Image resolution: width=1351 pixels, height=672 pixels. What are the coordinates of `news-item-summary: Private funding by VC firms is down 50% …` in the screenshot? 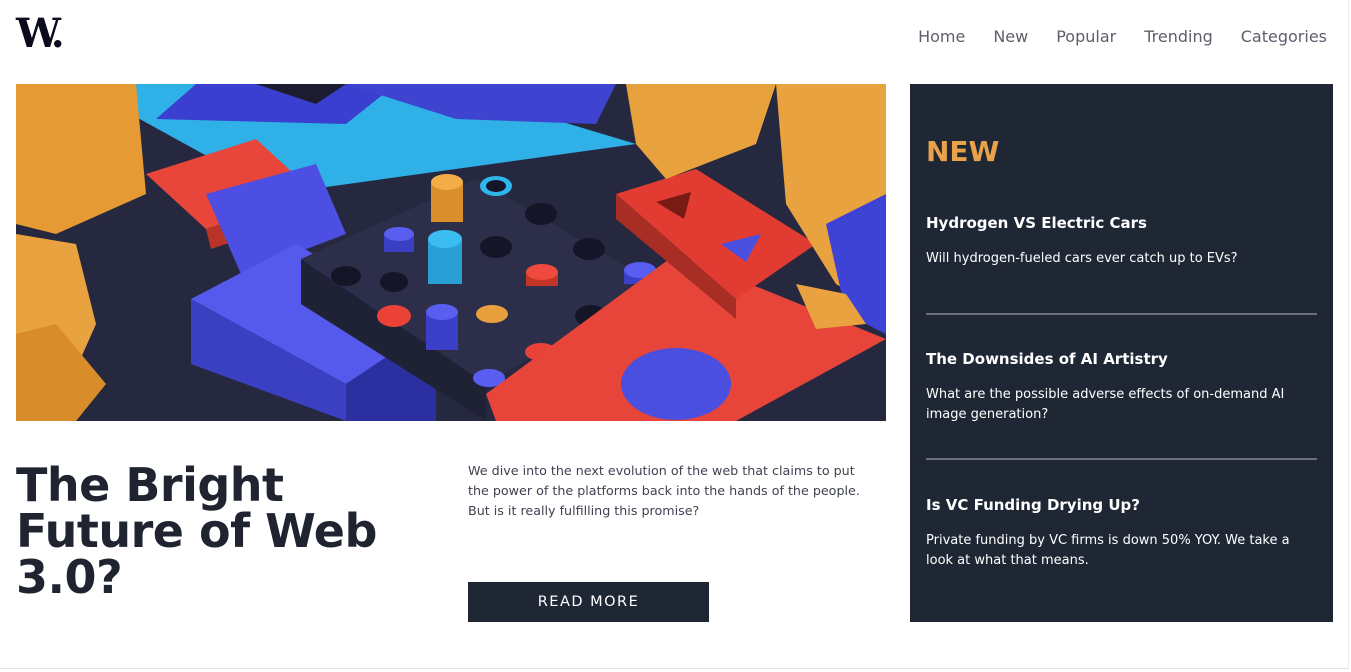 It's located at (1108, 550).